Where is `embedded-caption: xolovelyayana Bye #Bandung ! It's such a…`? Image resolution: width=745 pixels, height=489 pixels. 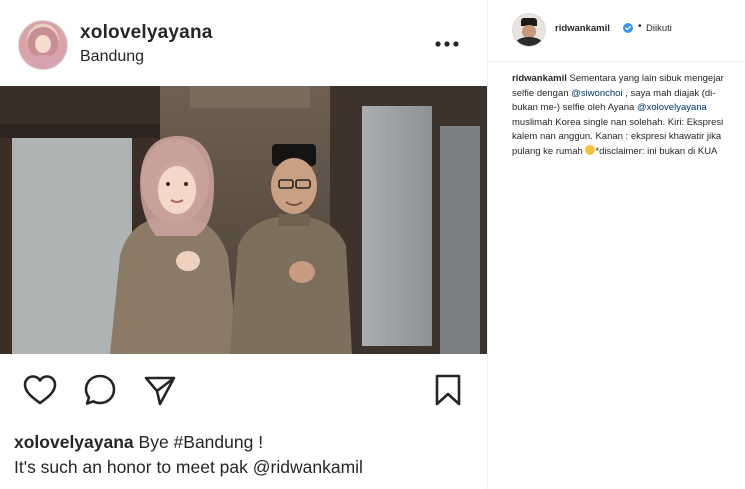
embedded-caption: xolovelyayana Bye #Bandung ! It's such a… is located at coordinates (249, 455).